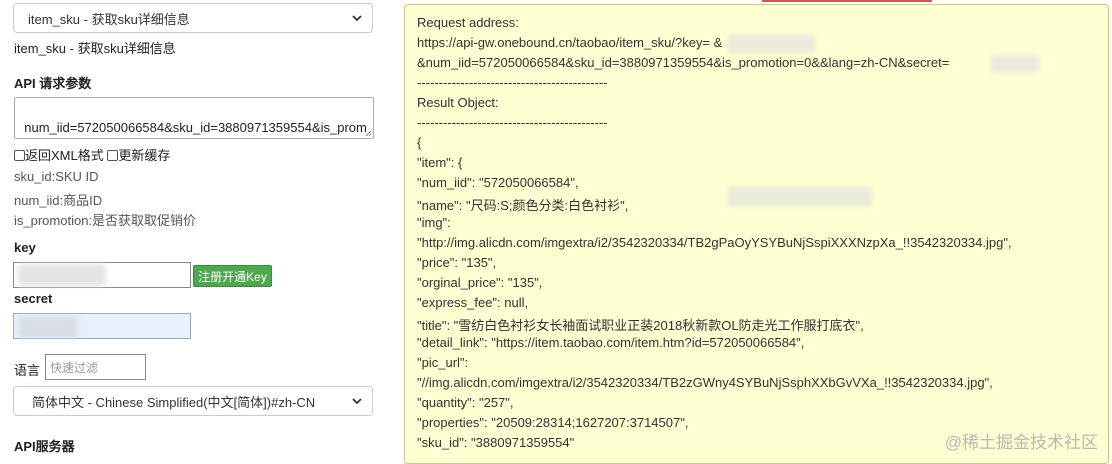 Image resolution: width=1112 pixels, height=464 pixels. What do you see at coordinates (109, 19) in the screenshot?
I see `api-method-select-value: item_sku - 获取sku详细信息` at bounding box center [109, 19].